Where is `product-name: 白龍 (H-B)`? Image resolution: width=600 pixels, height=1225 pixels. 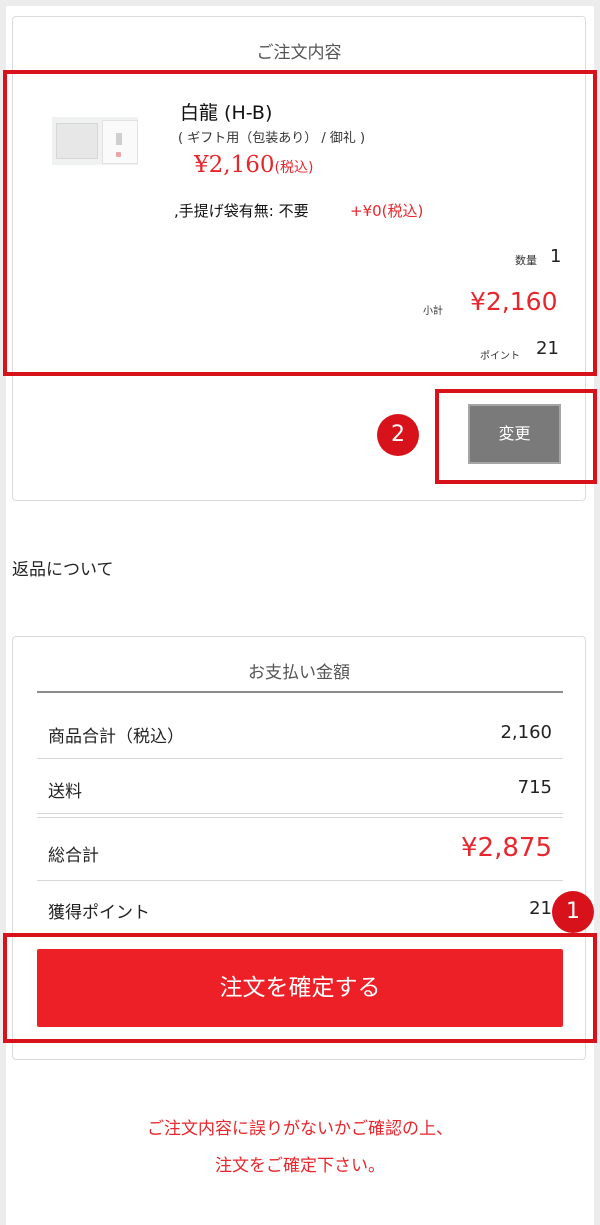 product-name: 白龍 (H-B) is located at coordinates (226, 111).